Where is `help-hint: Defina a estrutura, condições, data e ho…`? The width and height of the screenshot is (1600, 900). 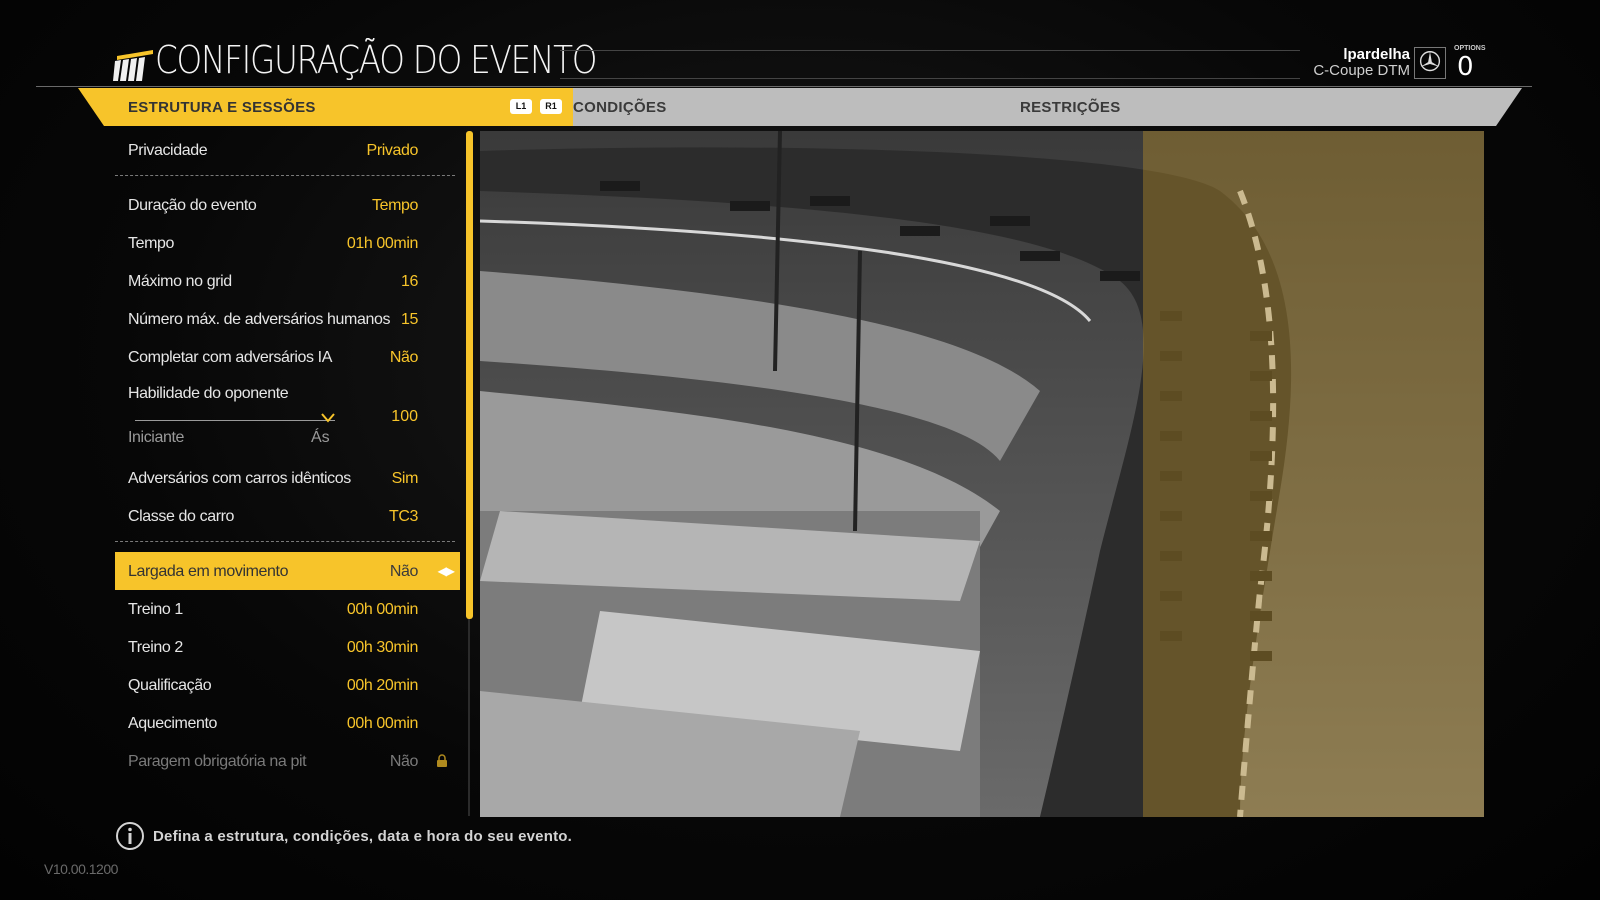 help-hint: Defina a estrutura, condições, data e ho… is located at coordinates (363, 836).